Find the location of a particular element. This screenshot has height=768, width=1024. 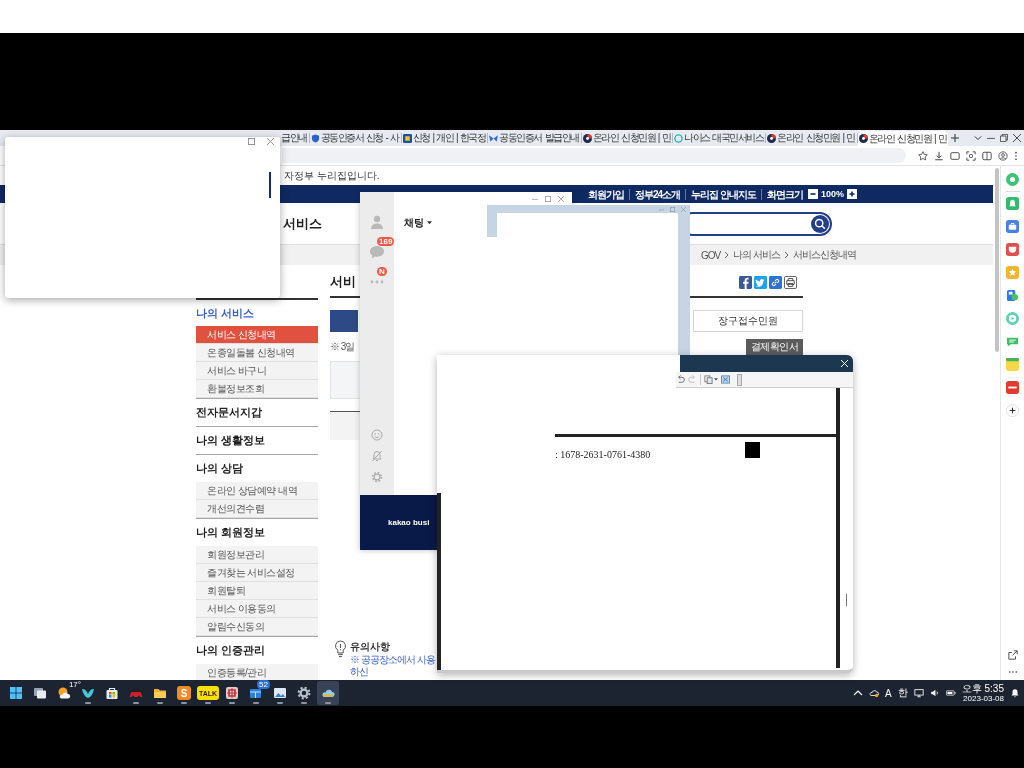

close-icon is located at coordinates (1017, 138).